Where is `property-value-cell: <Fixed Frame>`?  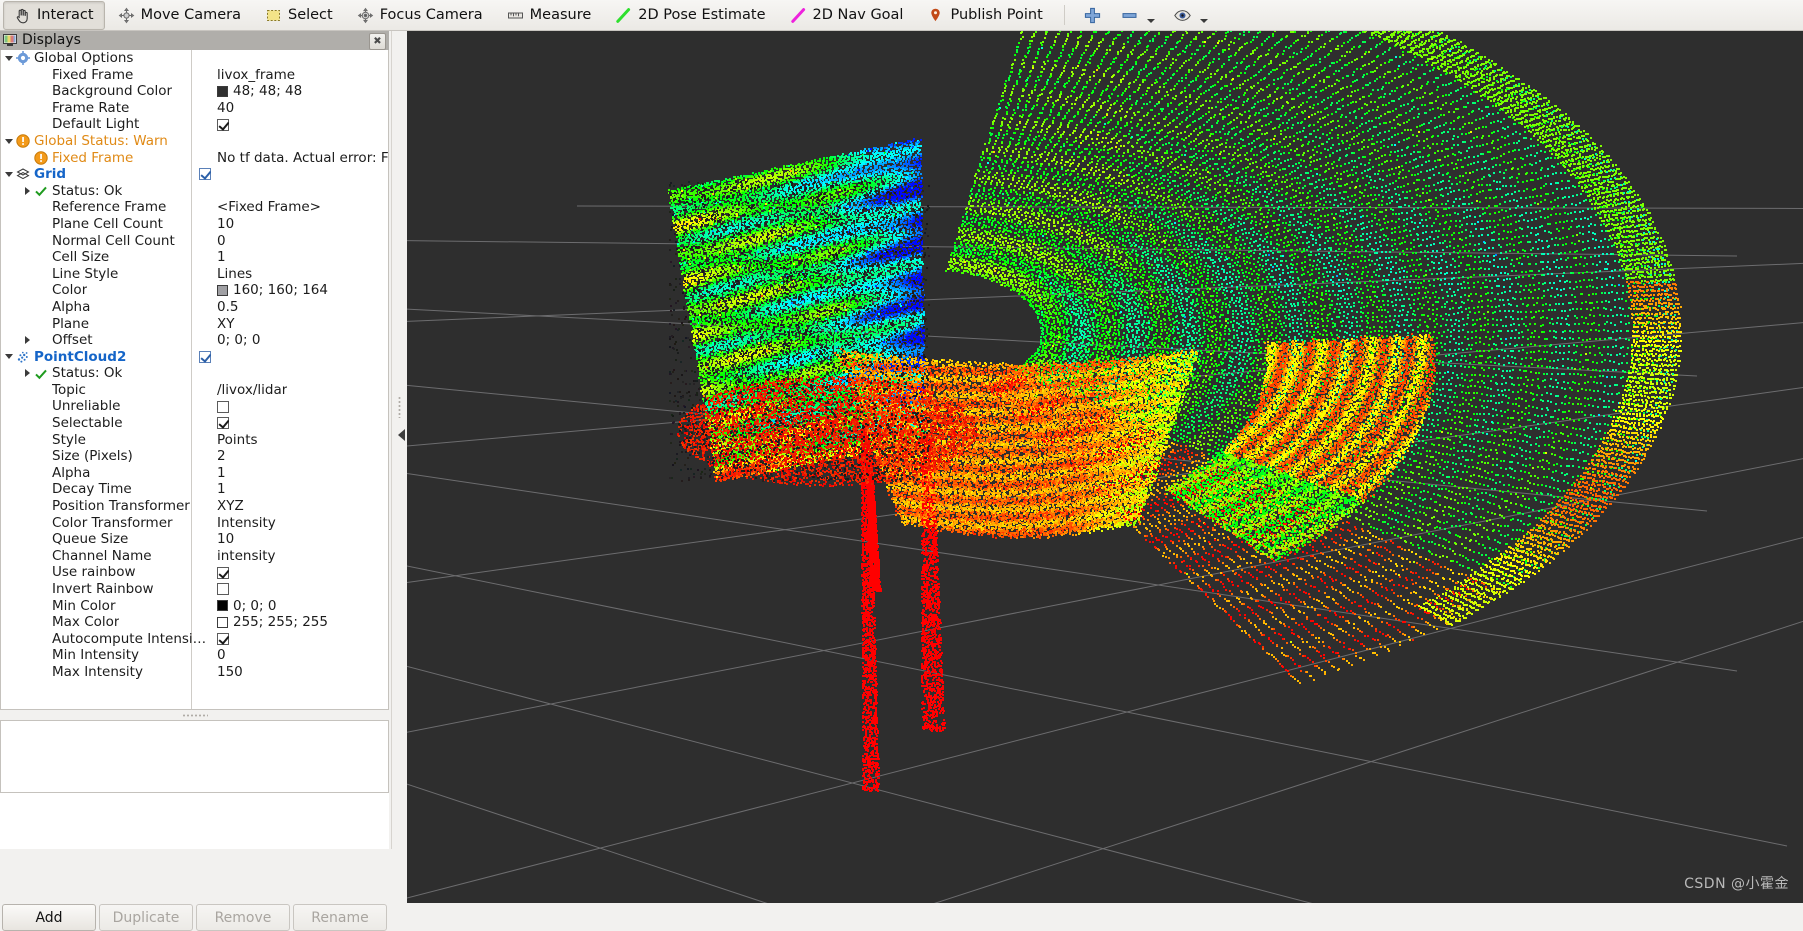 property-value-cell: <Fixed Frame> is located at coordinates (266, 207).